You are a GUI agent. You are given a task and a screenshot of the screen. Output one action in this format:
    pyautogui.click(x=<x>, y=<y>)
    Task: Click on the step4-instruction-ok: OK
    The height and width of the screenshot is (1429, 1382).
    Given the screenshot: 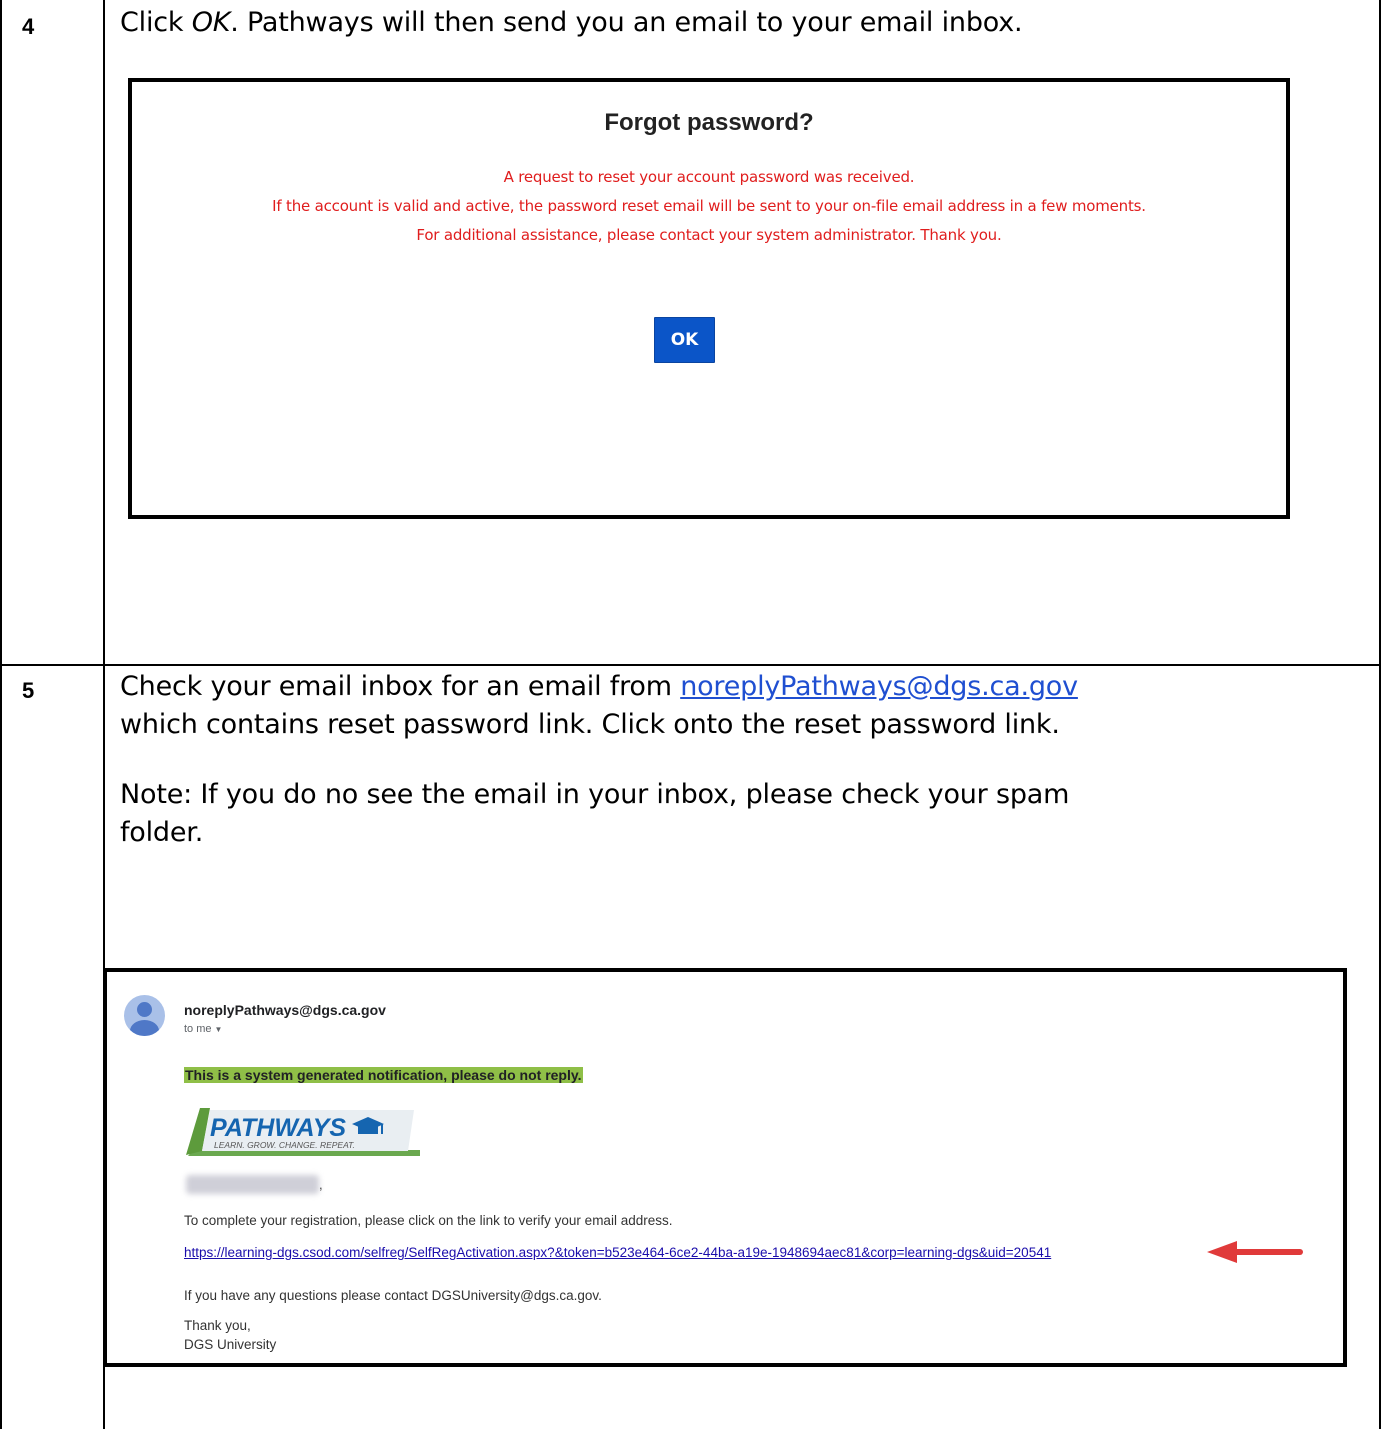 What is the action you would take?
    pyautogui.click(x=211, y=22)
    